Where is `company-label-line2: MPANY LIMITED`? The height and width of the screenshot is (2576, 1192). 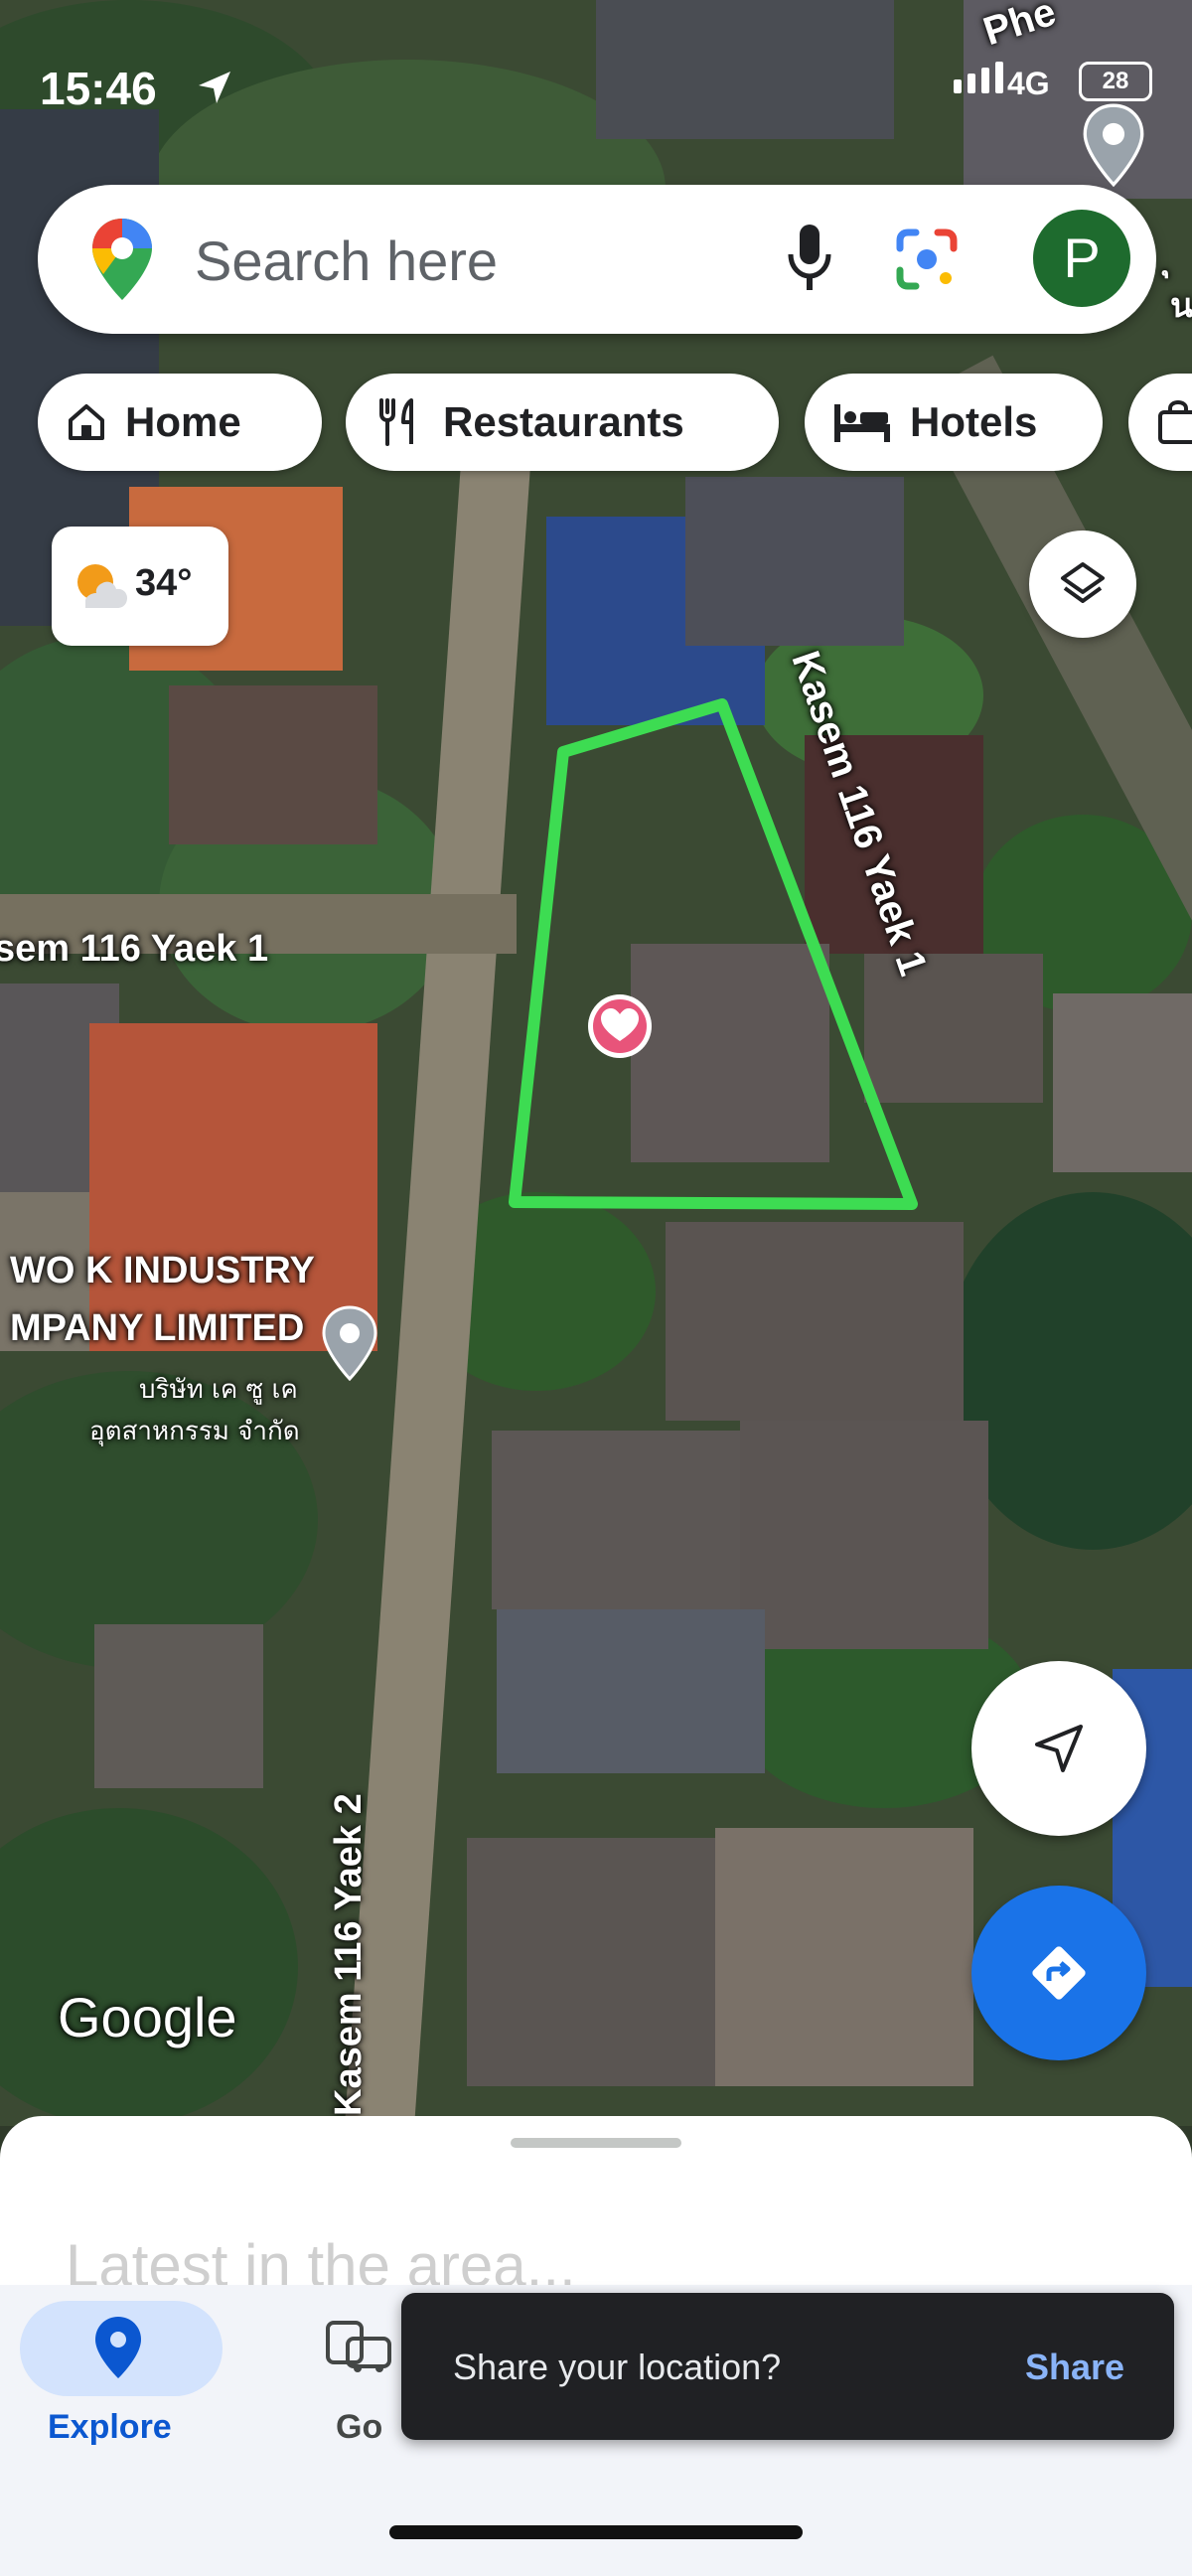 company-label-line2: MPANY LIMITED is located at coordinates (157, 1328).